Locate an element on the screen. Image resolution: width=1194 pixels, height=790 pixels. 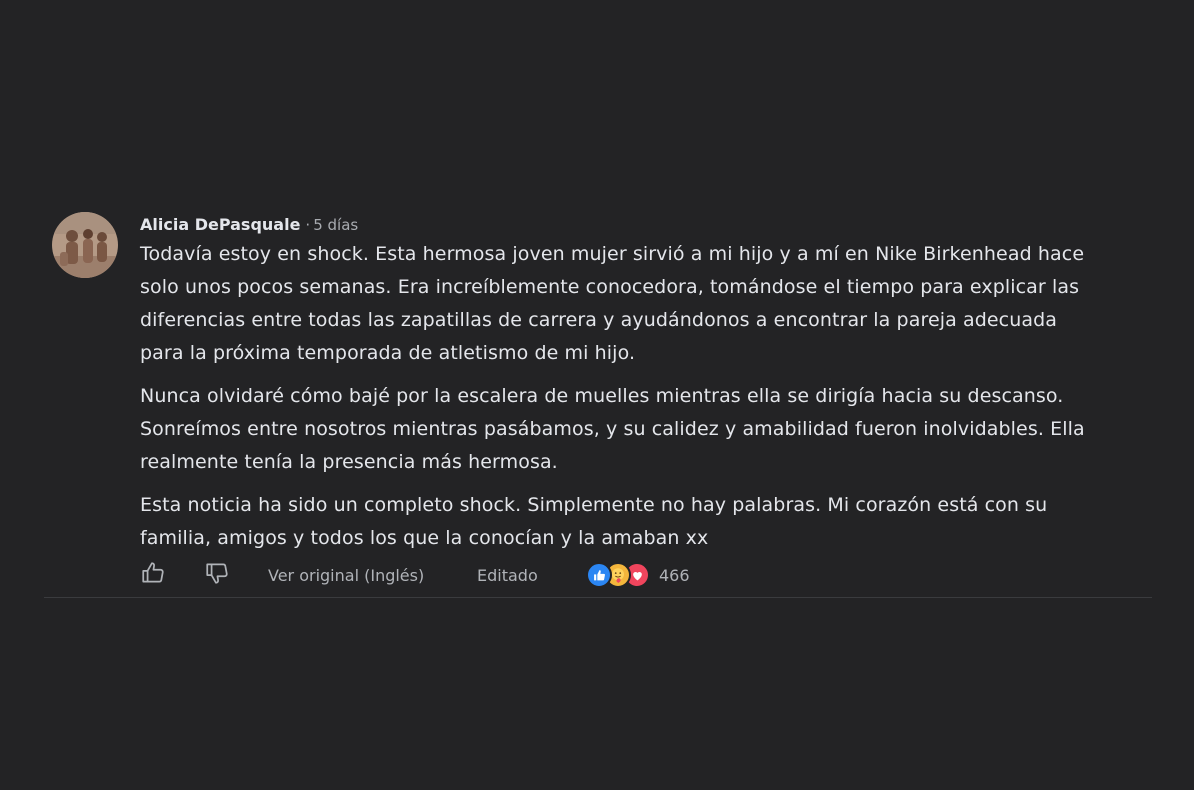
reactions-summary: 466 is located at coordinates (638, 575).